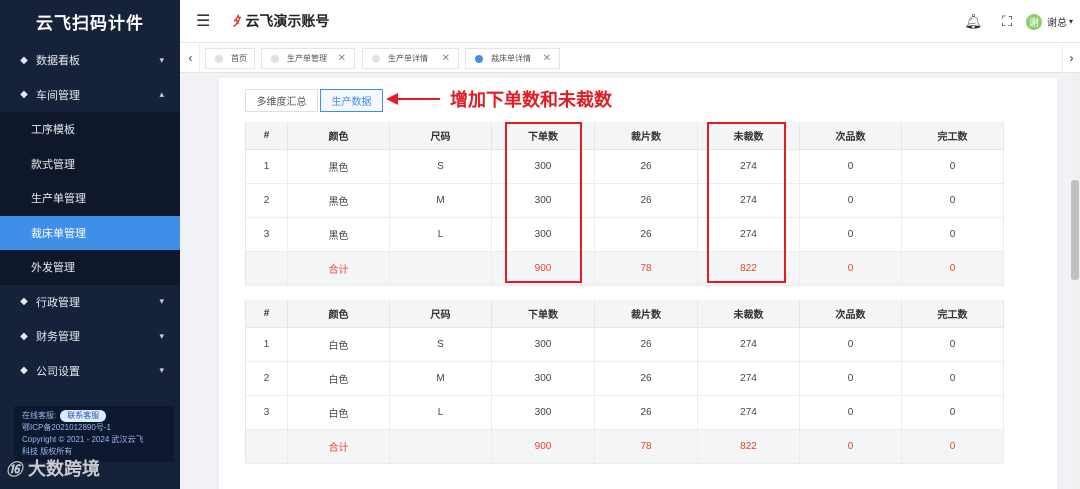 The image size is (1080, 489). I want to click on table-cell: 白色, so click(338, 378).